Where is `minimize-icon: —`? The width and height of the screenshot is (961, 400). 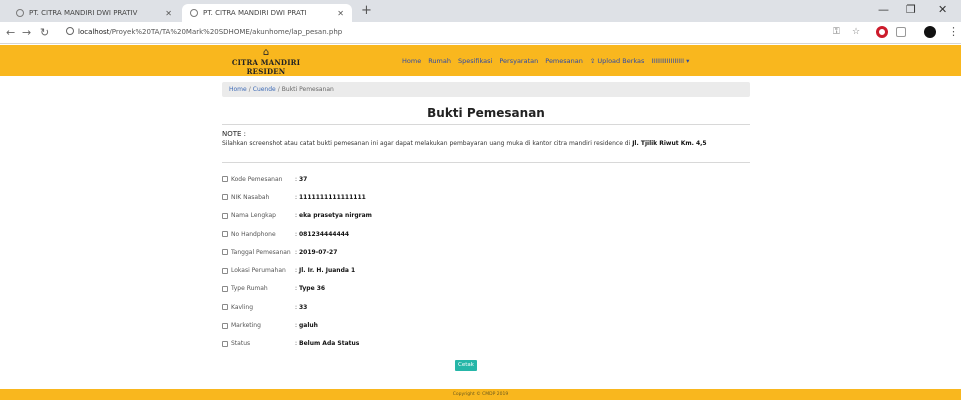
minimize-icon: — is located at coordinates (883, 9).